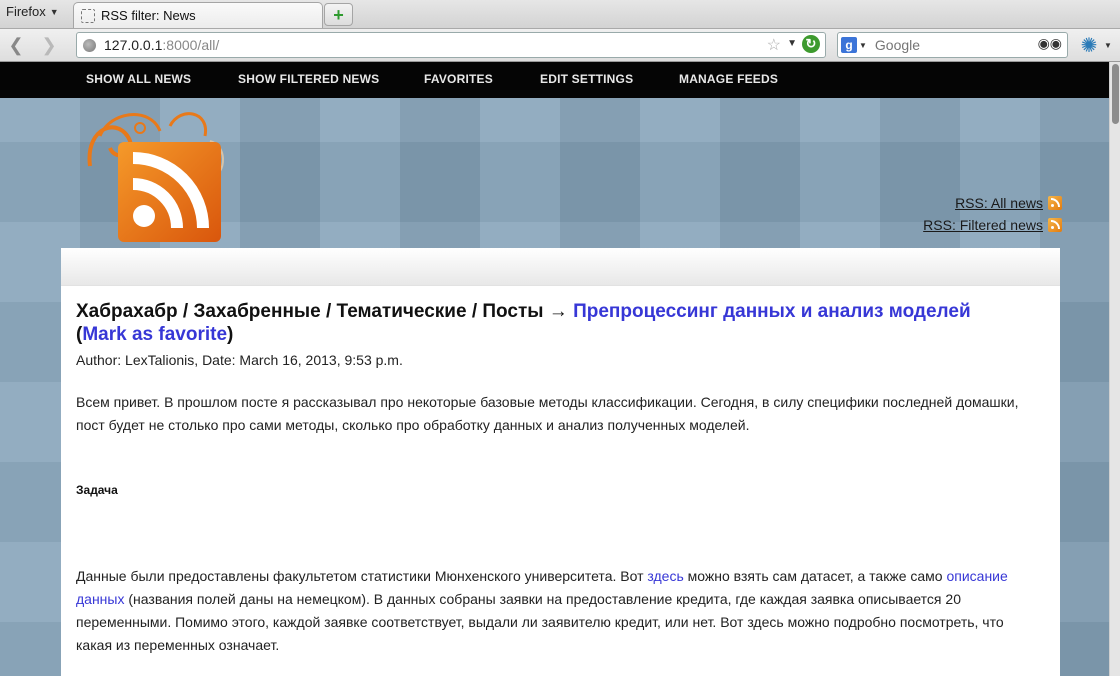  I want to click on mark-as-favorite-link: Mark as favorite, so click(154, 334).